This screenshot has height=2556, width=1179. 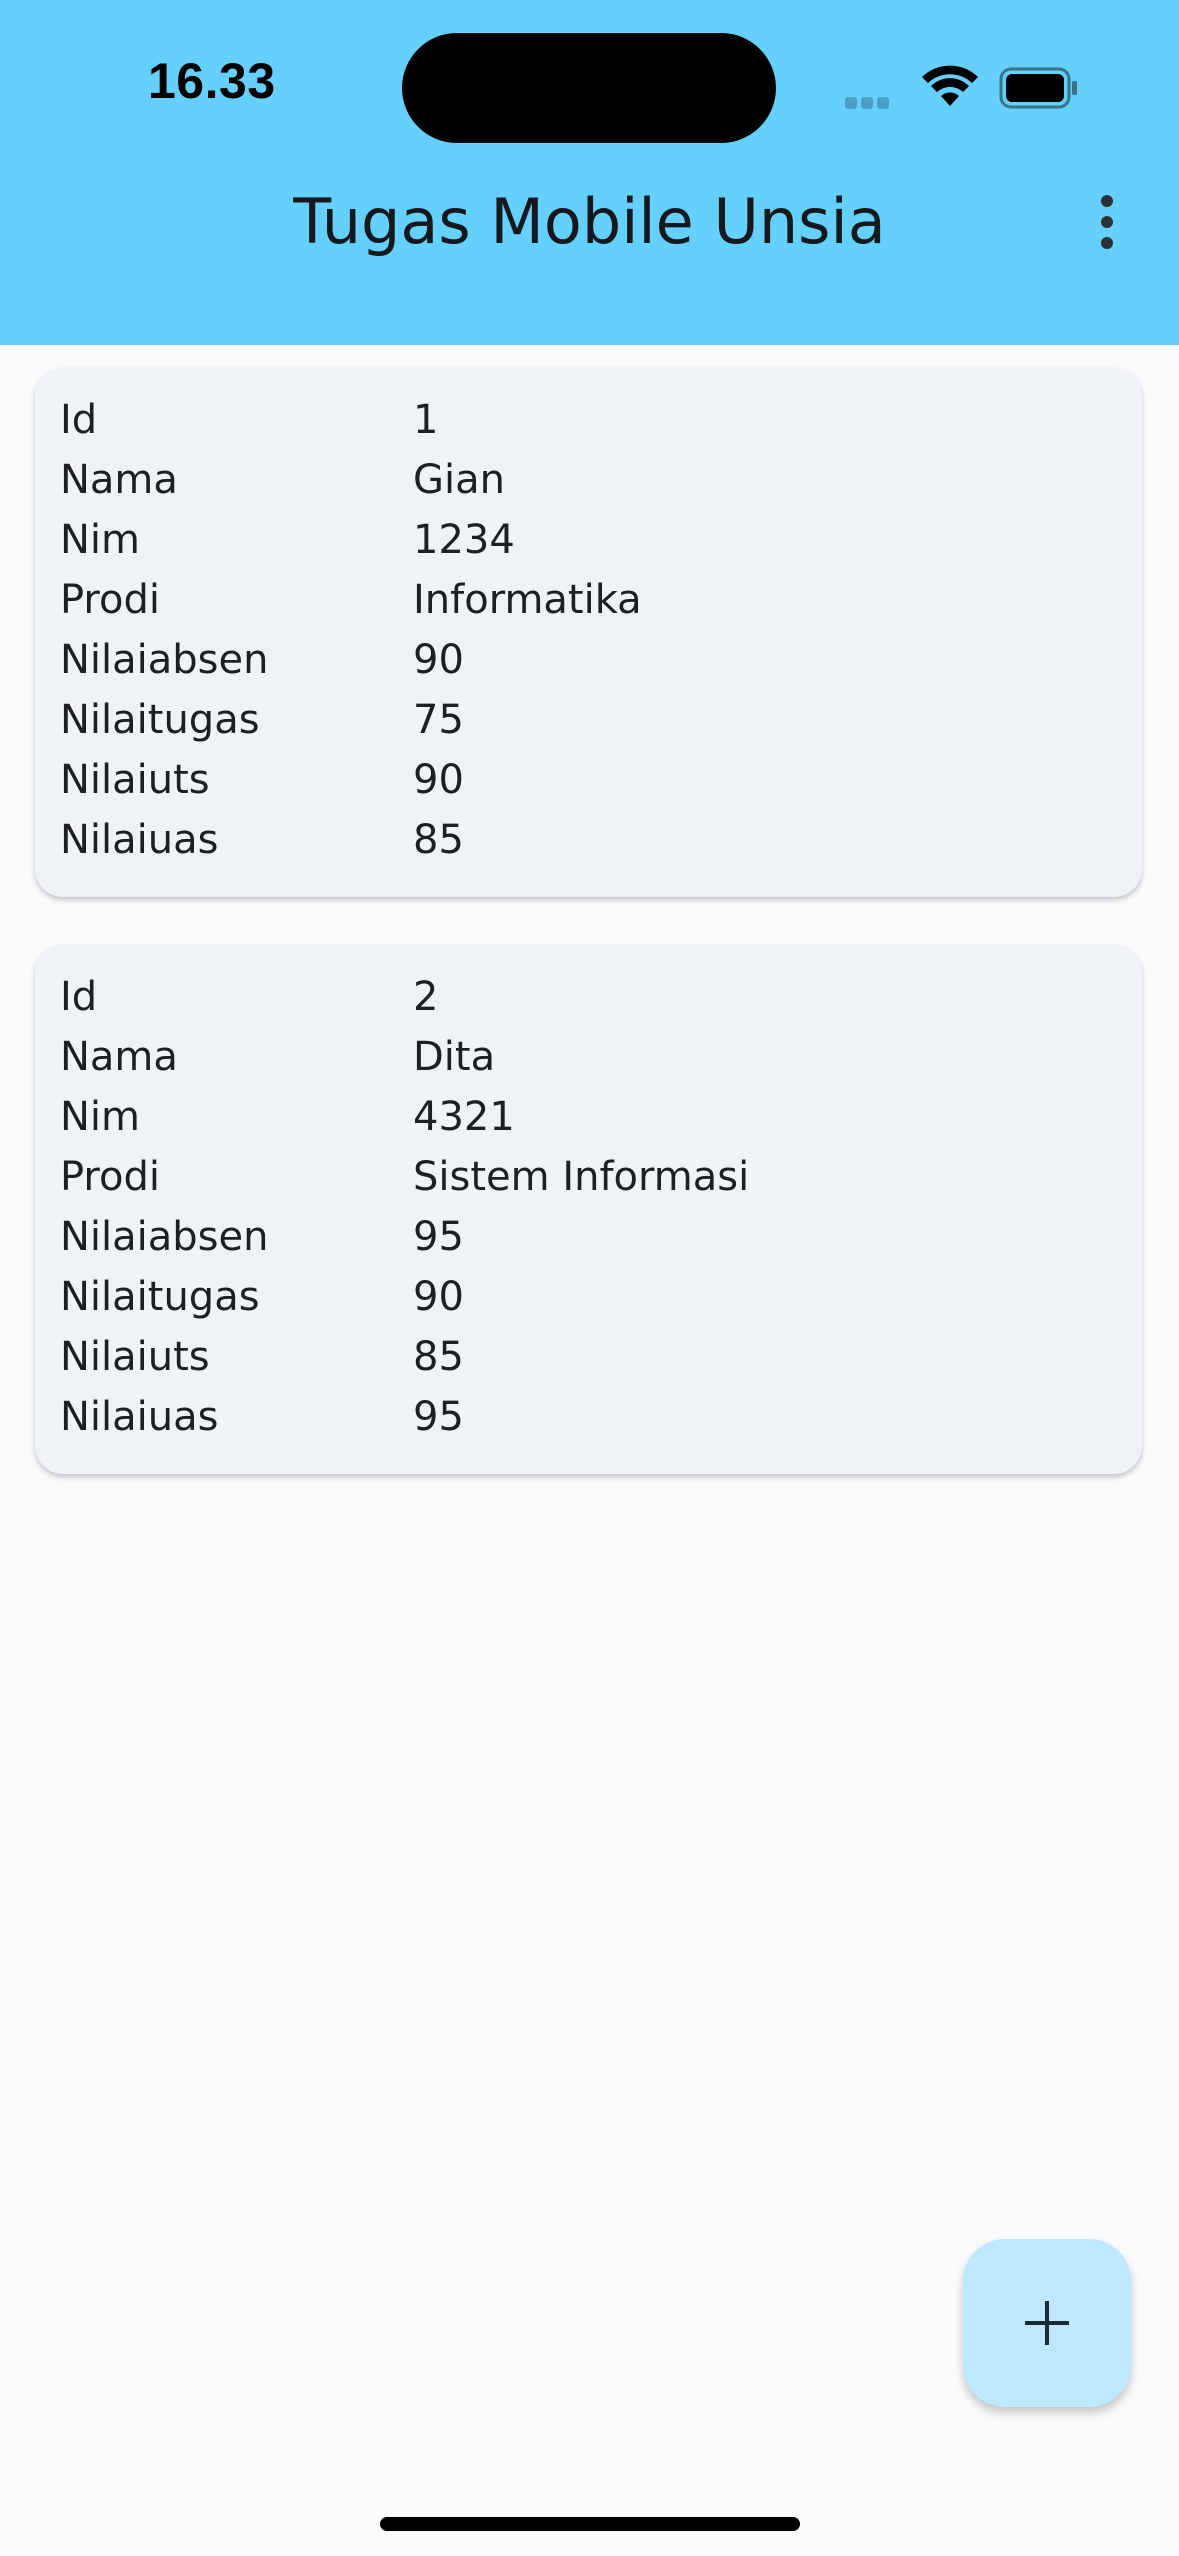 What do you see at coordinates (464, 1117) in the screenshot?
I see `field-value: 4321` at bounding box center [464, 1117].